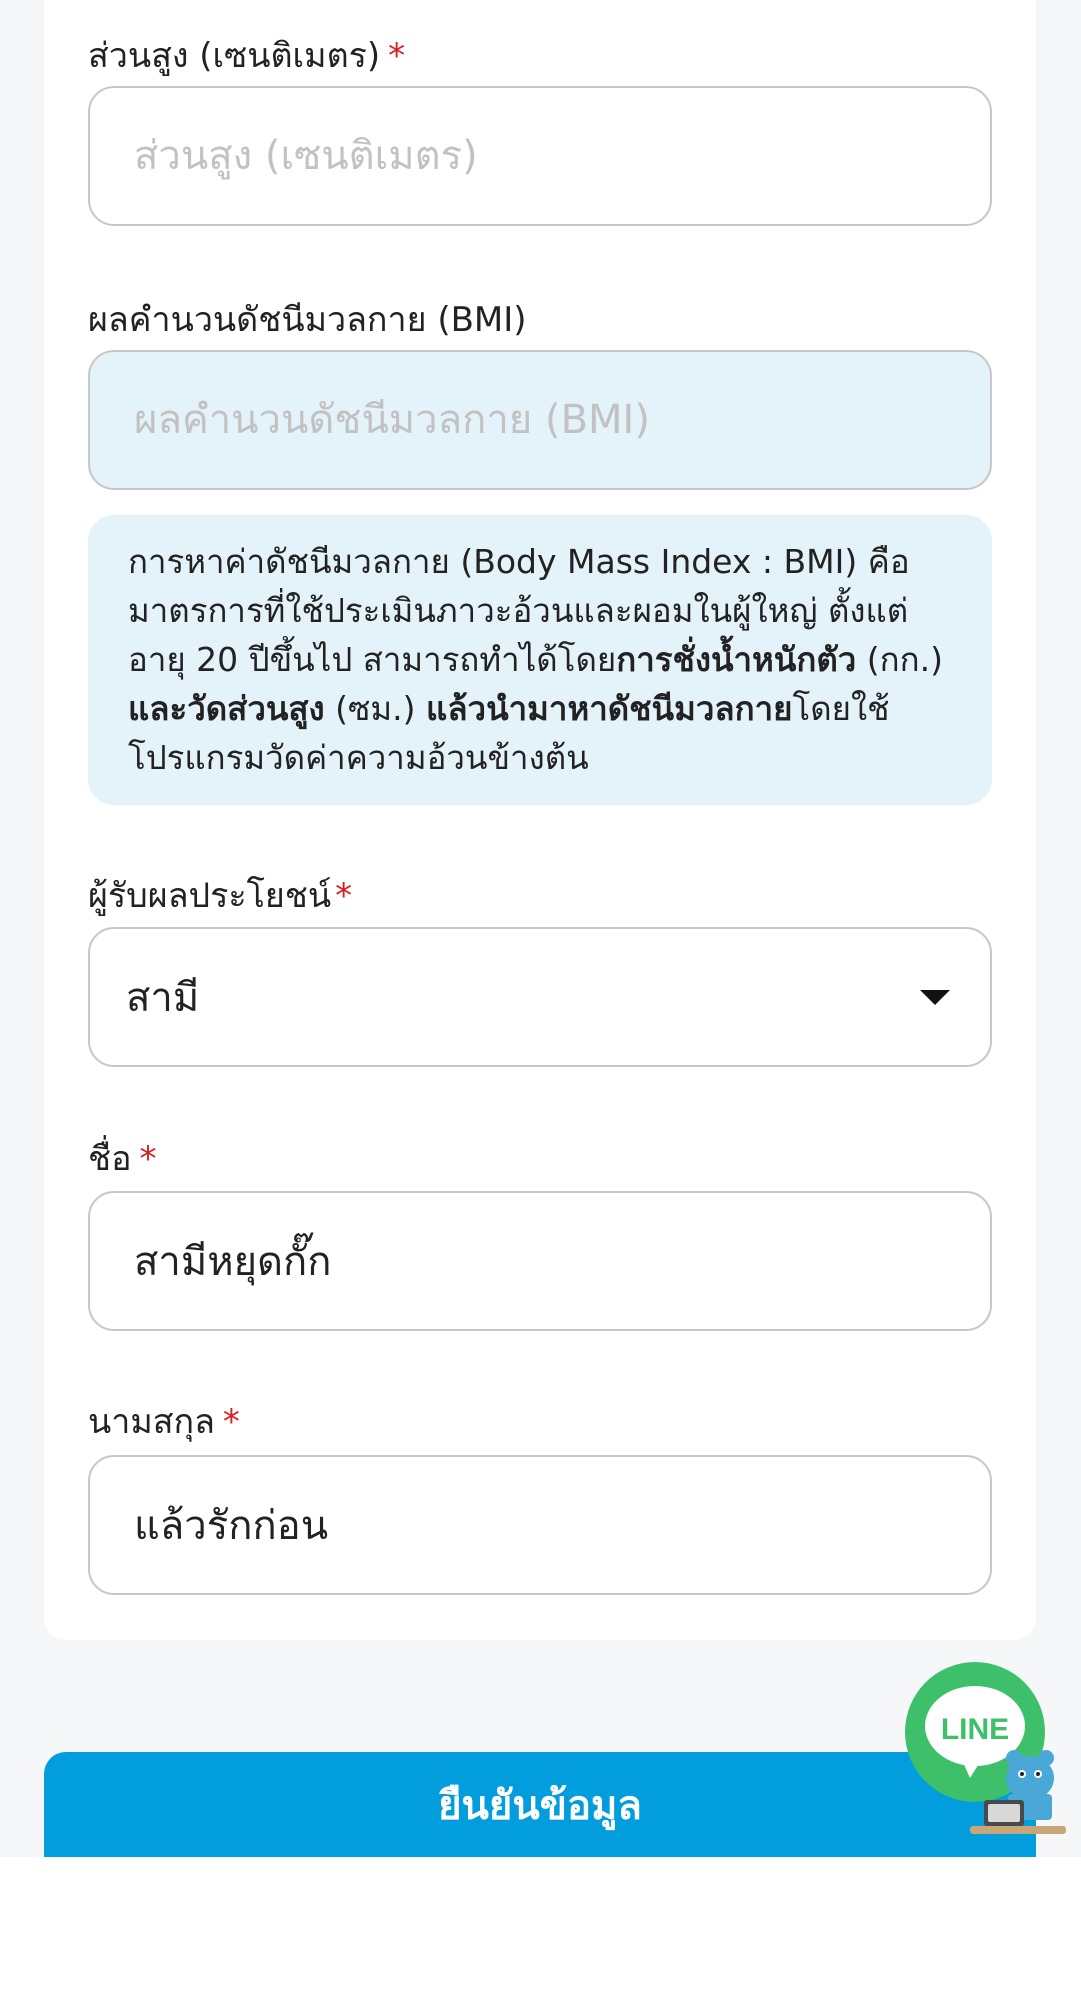 This screenshot has width=1081, height=1999. Describe the element at coordinates (540, 1261) in the screenshot. I see `first-name-input` at that location.